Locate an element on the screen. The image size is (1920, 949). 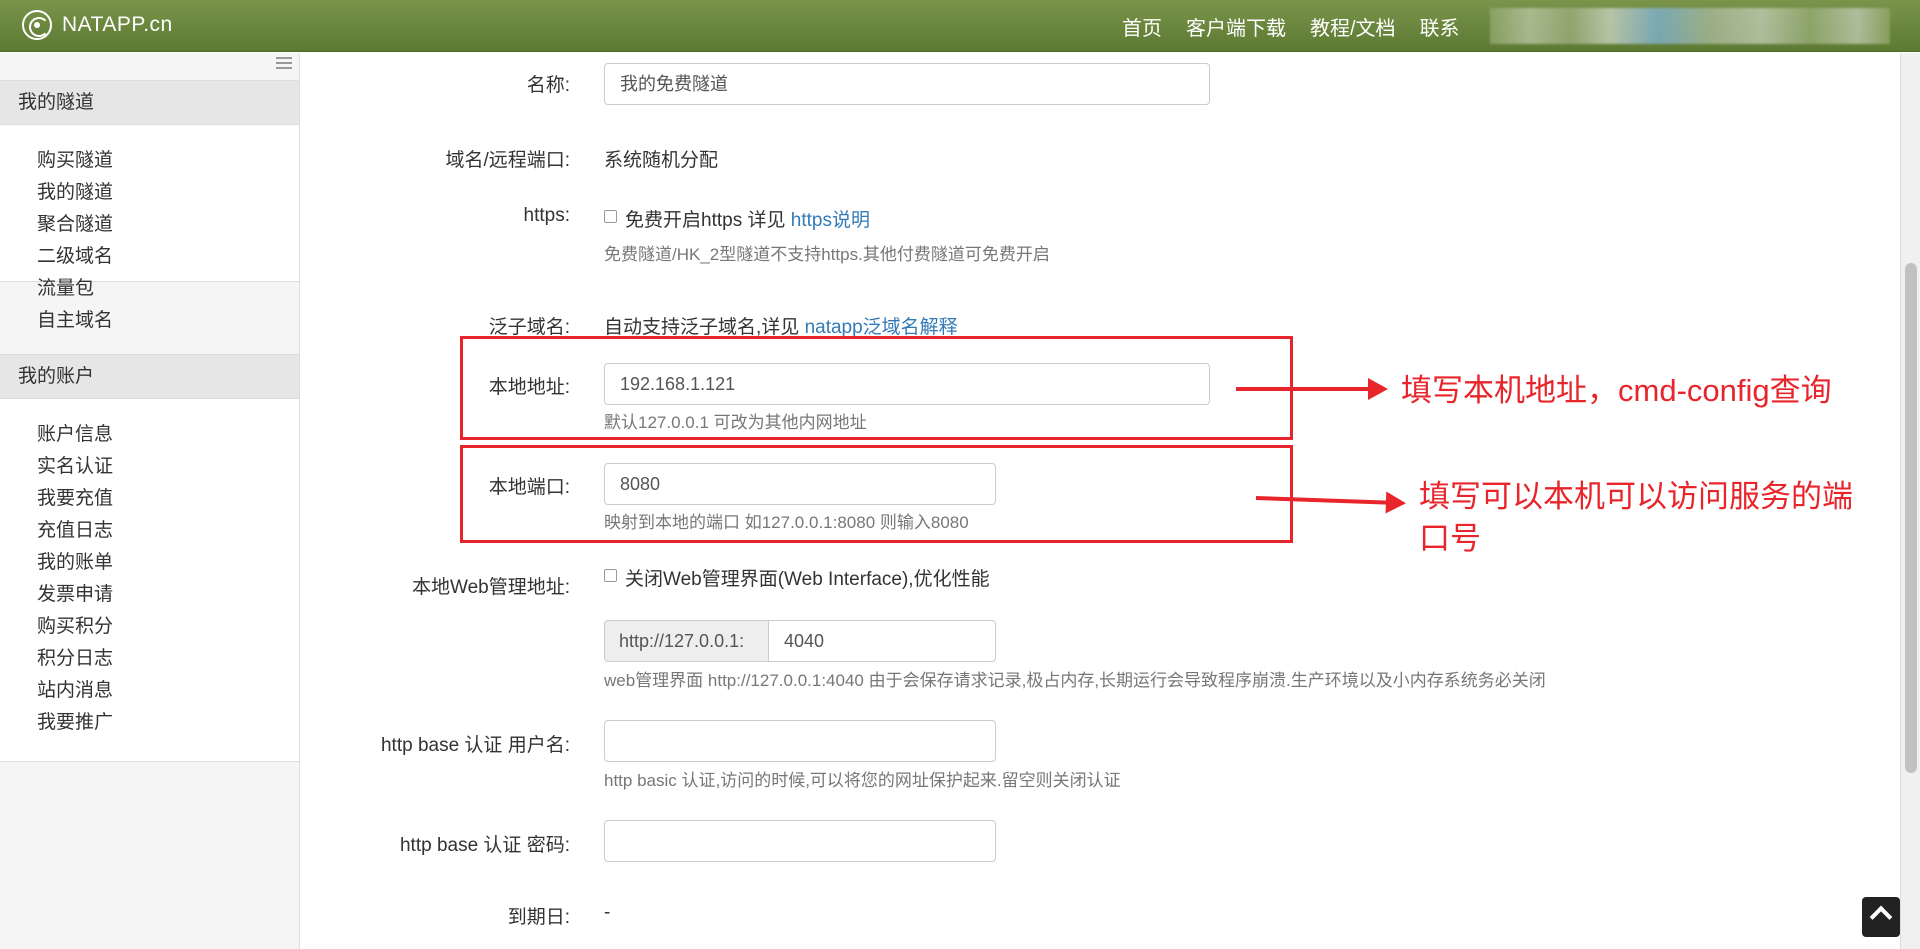
sidebar-toggle-icon is located at coordinates (284, 63).